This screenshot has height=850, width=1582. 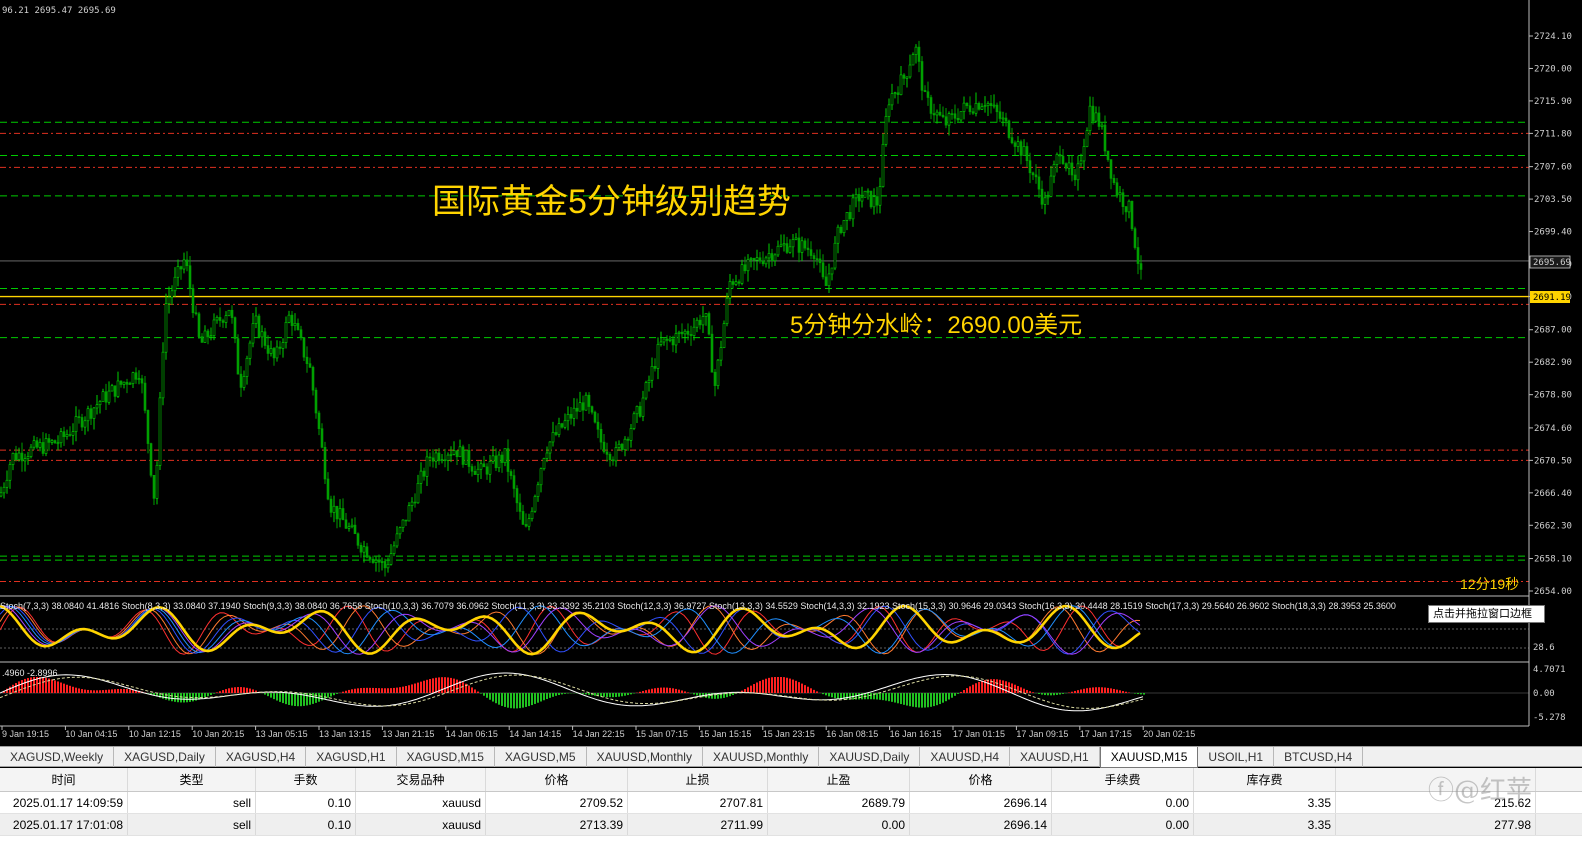 What do you see at coordinates (965, 757) in the screenshot?
I see `tab-xauusd-h4: XAUUSD,H4` at bounding box center [965, 757].